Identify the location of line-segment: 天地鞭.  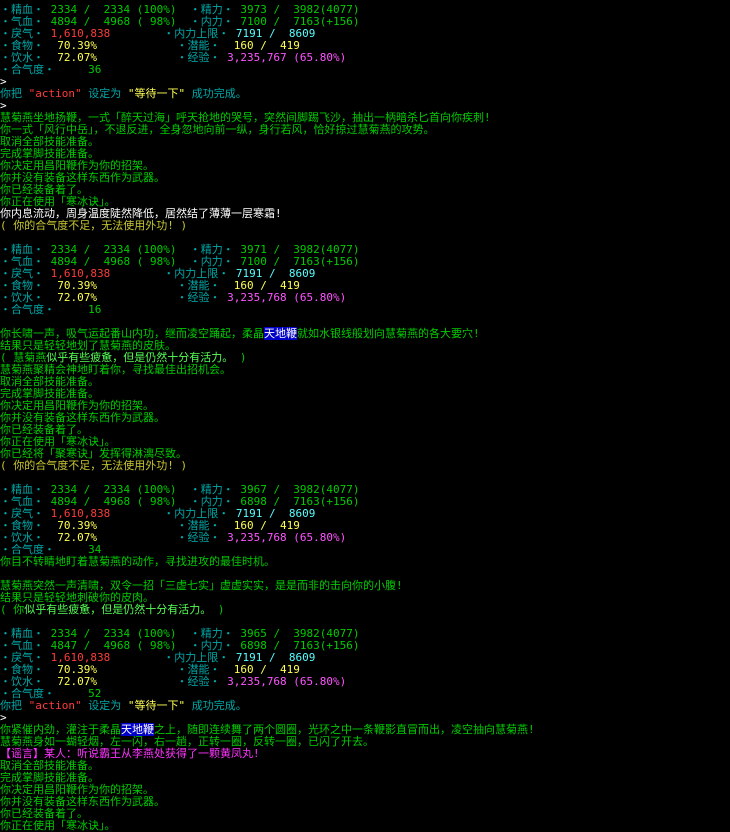
(280, 333).